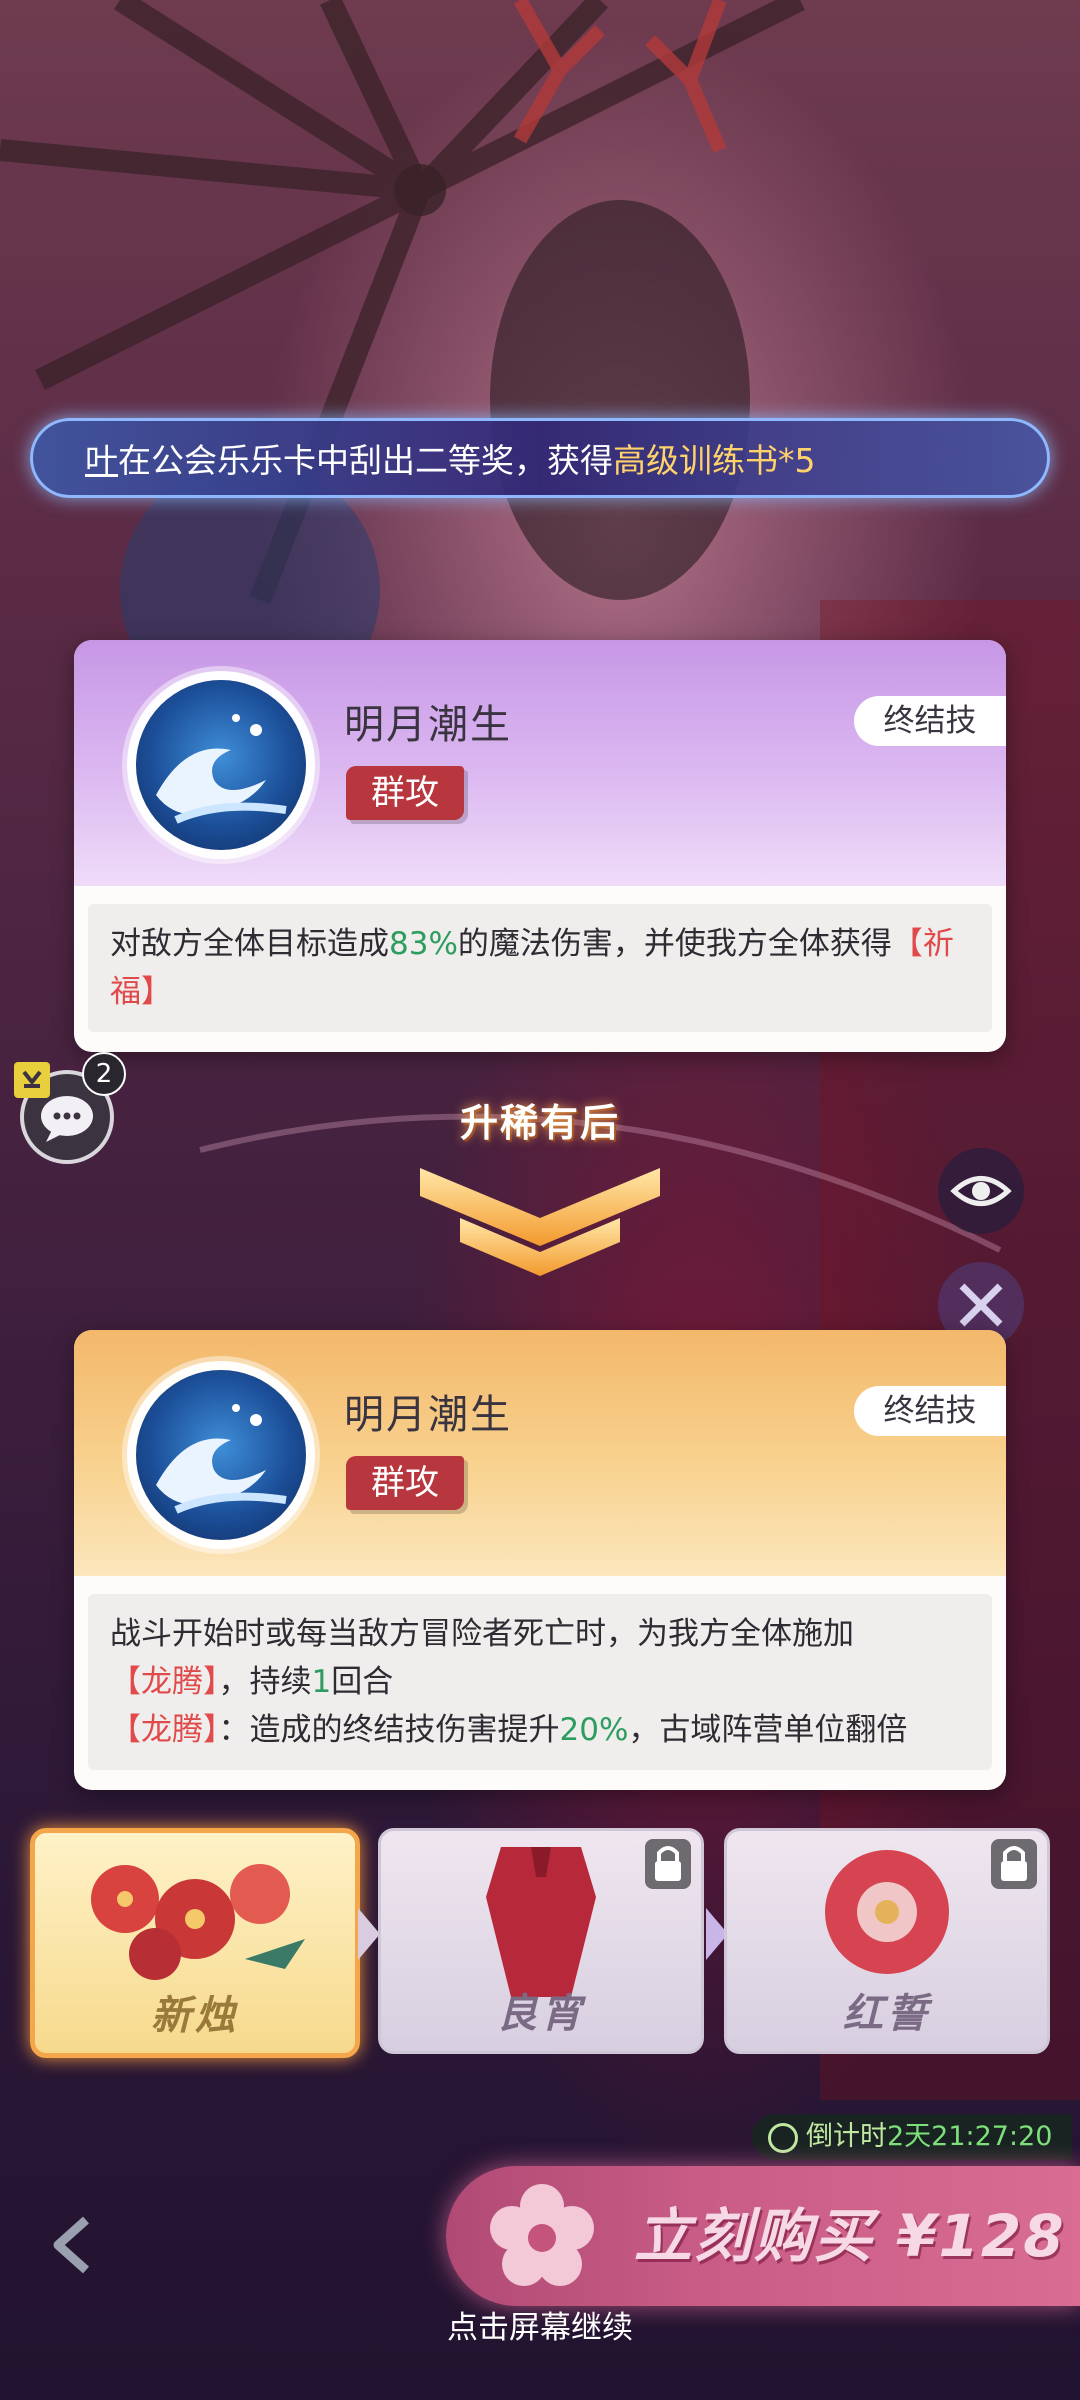  What do you see at coordinates (101, 460) in the screenshot?
I see `ticker-player-name: 叶` at bounding box center [101, 460].